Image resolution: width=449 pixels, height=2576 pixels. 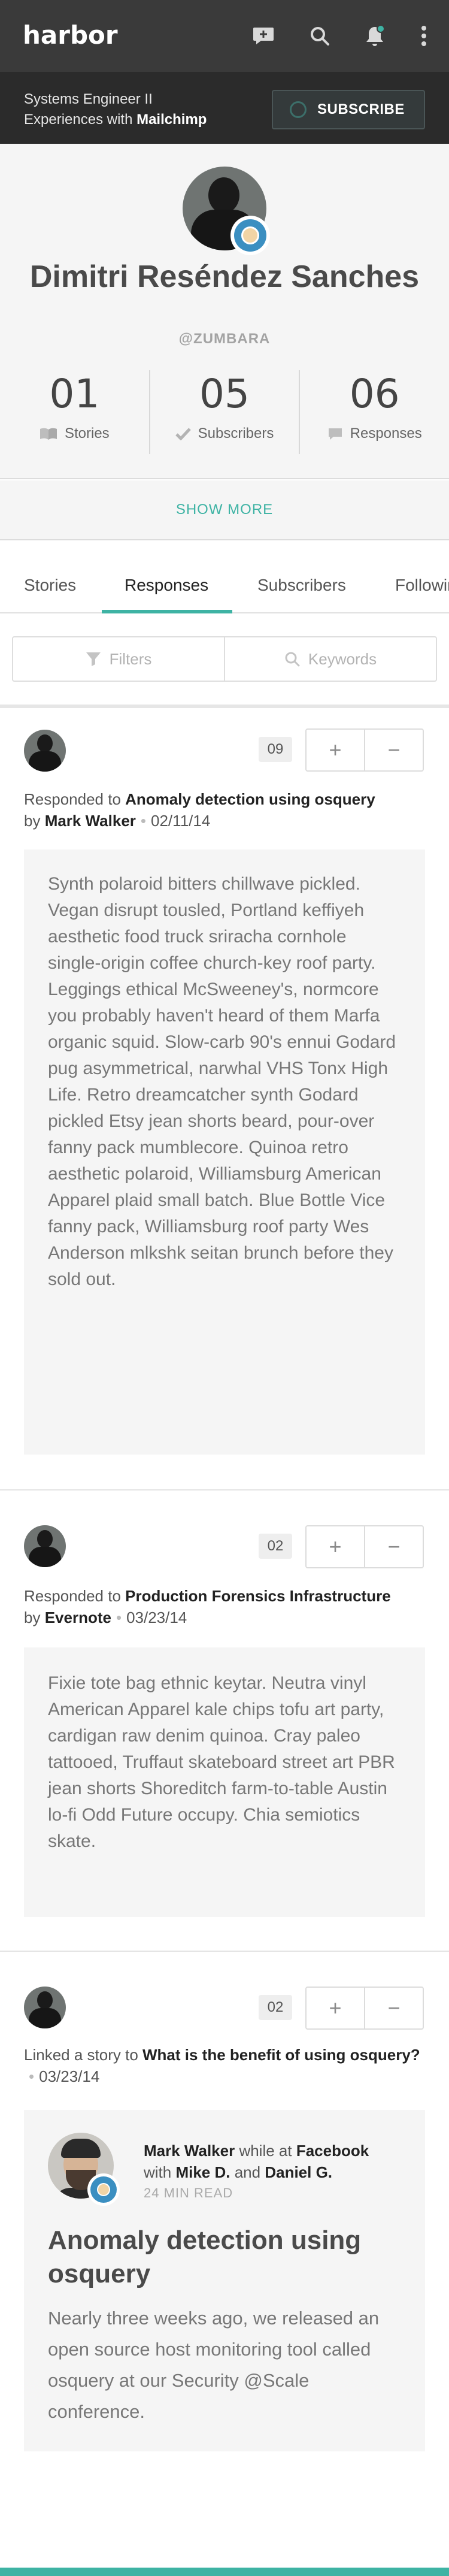 I want to click on filter-icon, so click(x=94, y=659).